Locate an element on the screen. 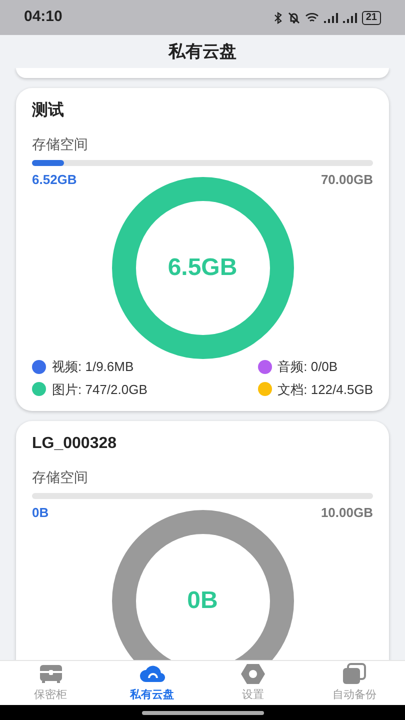 The image size is (405, 720). page-title: 私有云盘 is located at coordinates (202, 51).